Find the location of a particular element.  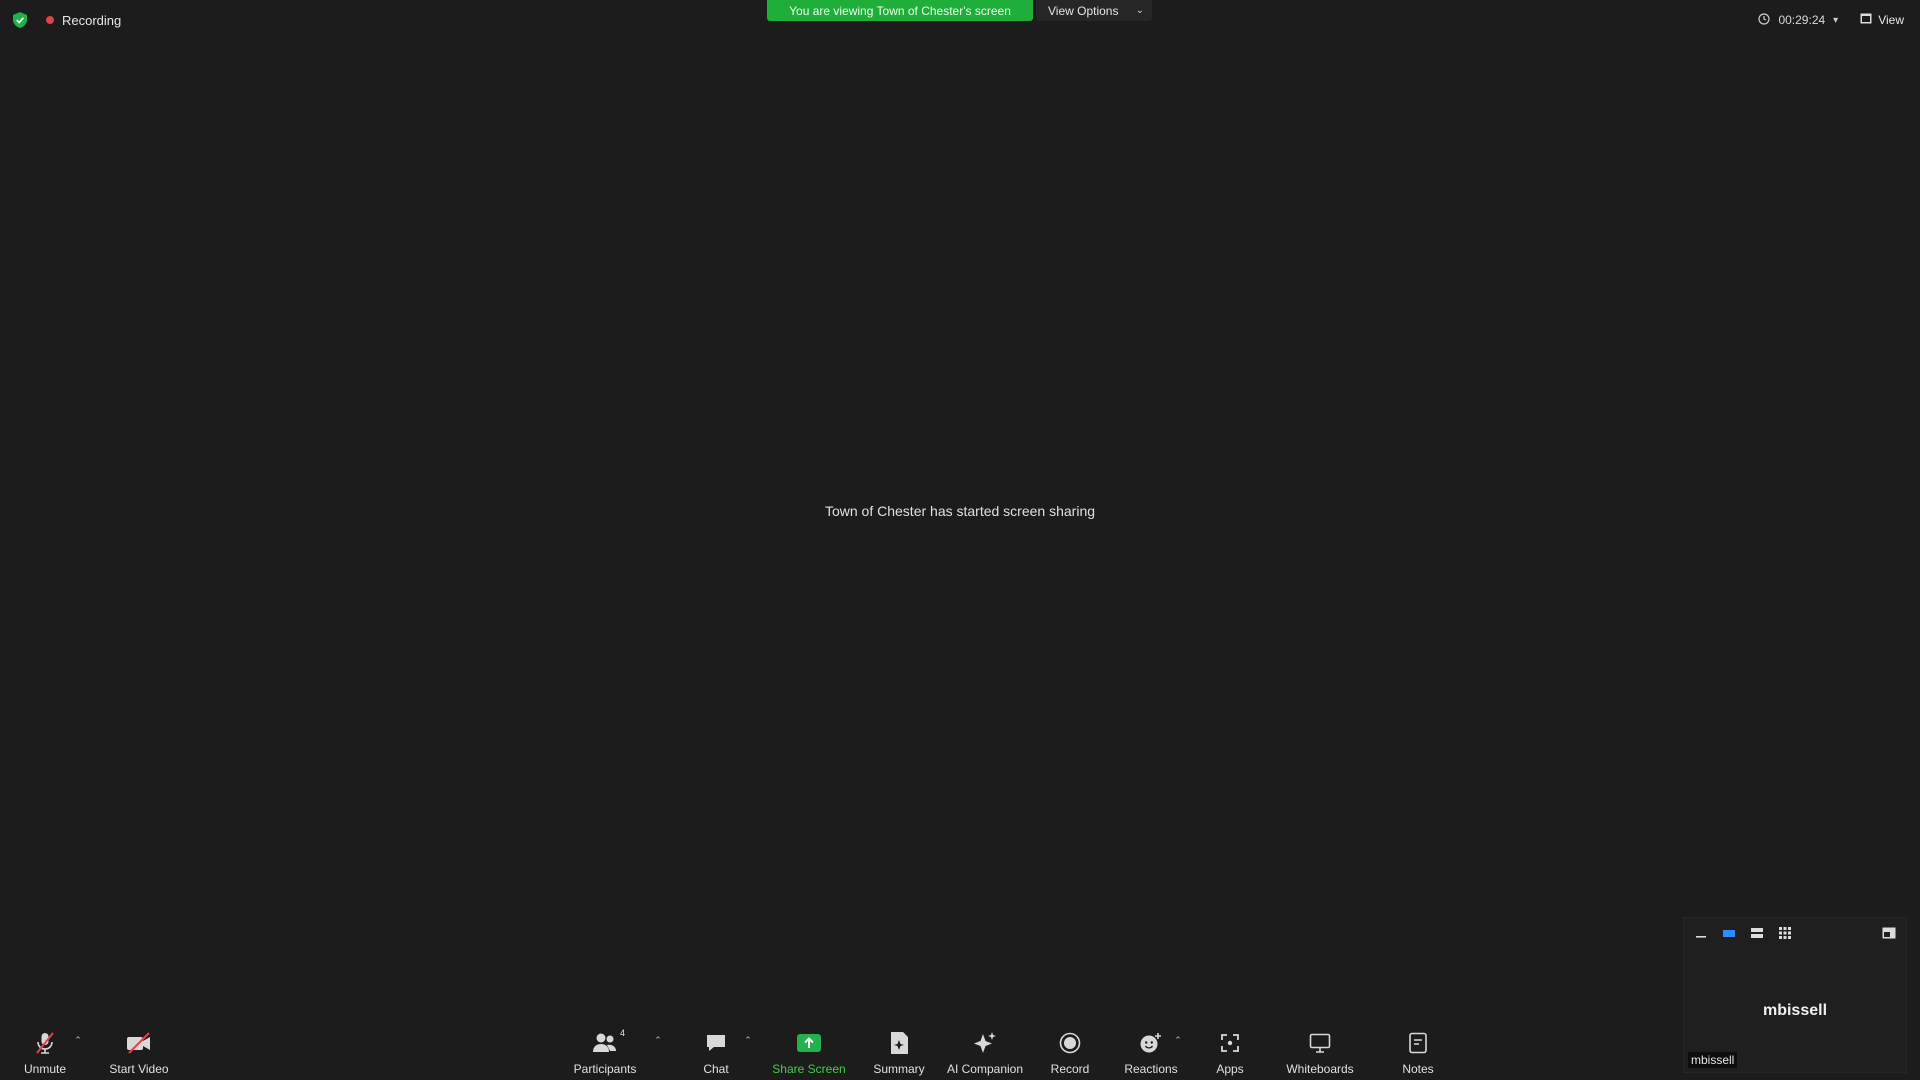

camera-off-icon is located at coordinates (139, 1043).